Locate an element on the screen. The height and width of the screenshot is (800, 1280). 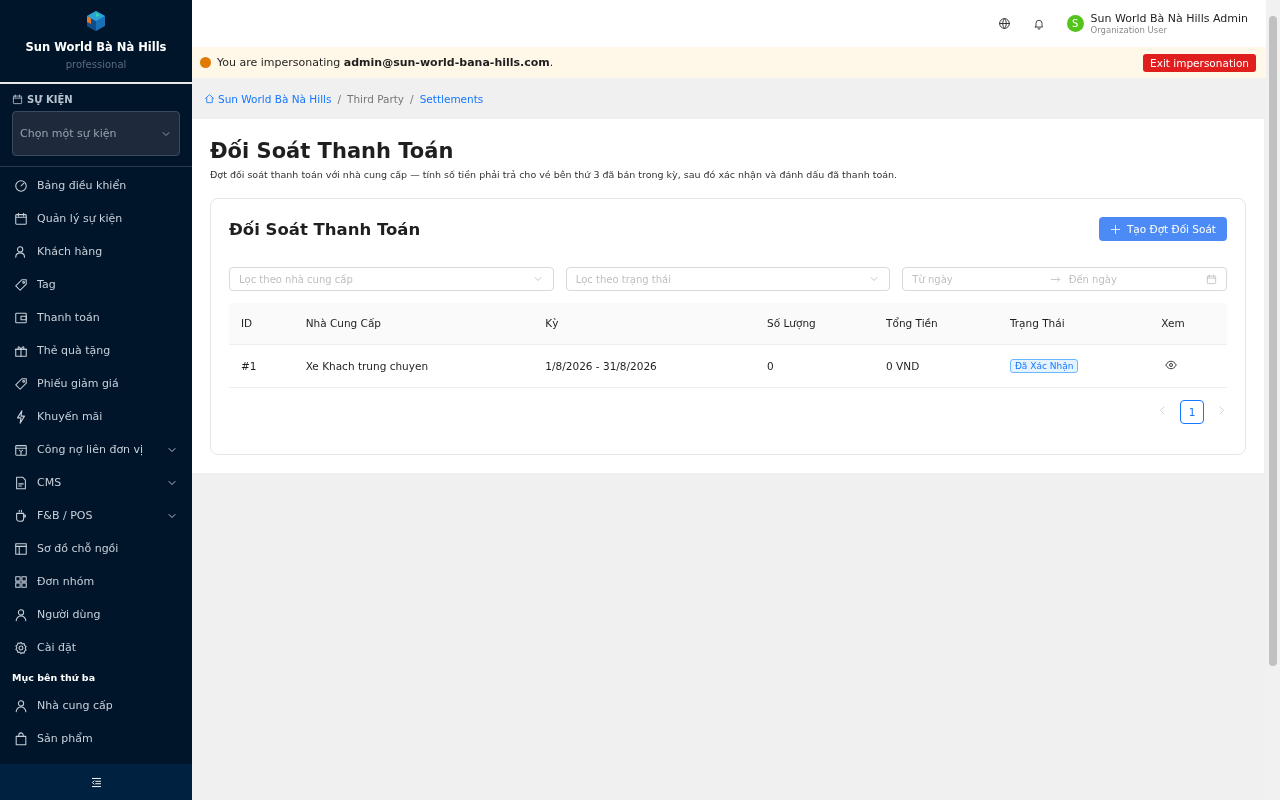
menu-item: Bảng điều khiển is located at coordinates (96, 185).